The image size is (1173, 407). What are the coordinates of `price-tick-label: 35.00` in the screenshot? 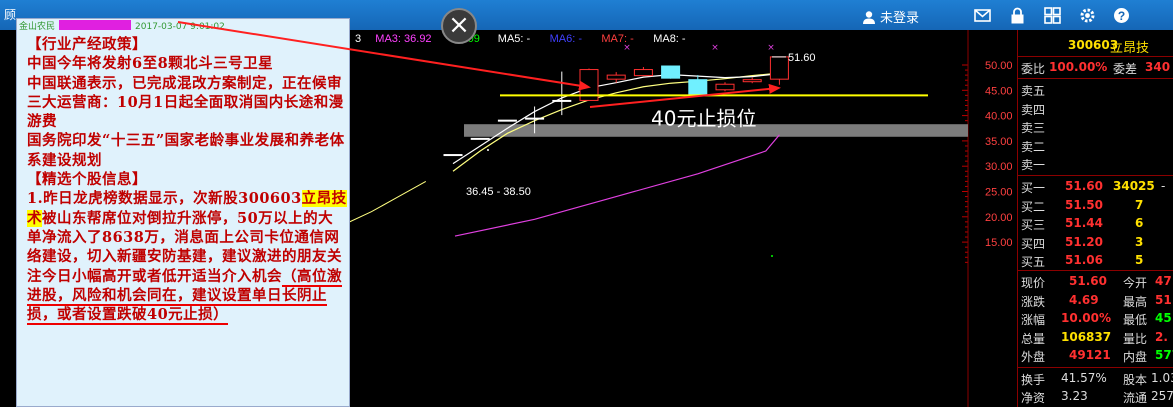 It's located at (999, 142).